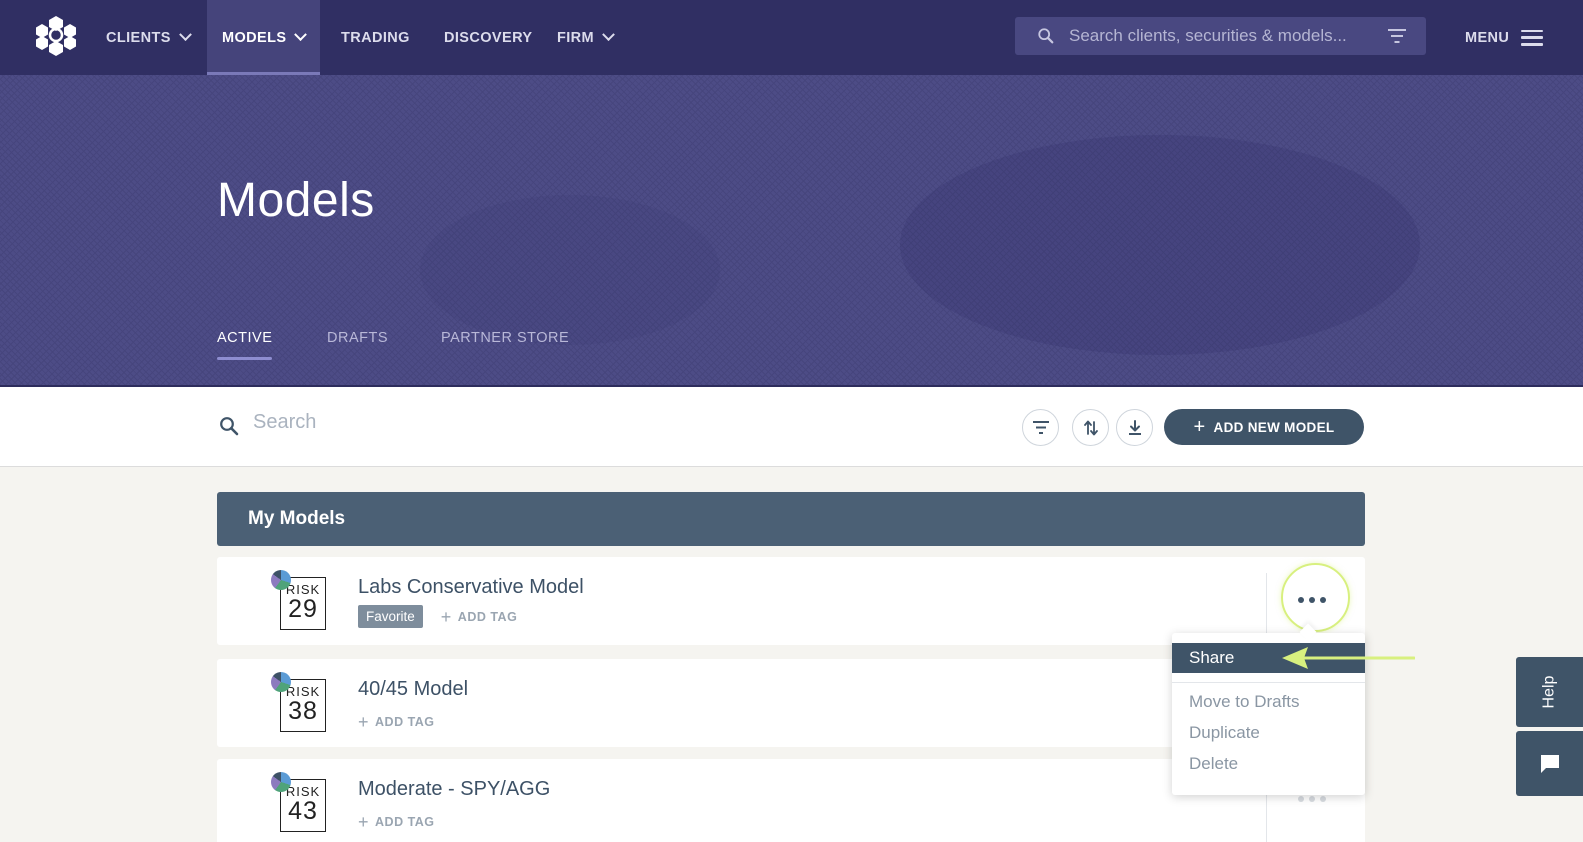 Image resolution: width=1583 pixels, height=842 pixels. What do you see at coordinates (56, 35) in the screenshot?
I see `app-logo-icon` at bounding box center [56, 35].